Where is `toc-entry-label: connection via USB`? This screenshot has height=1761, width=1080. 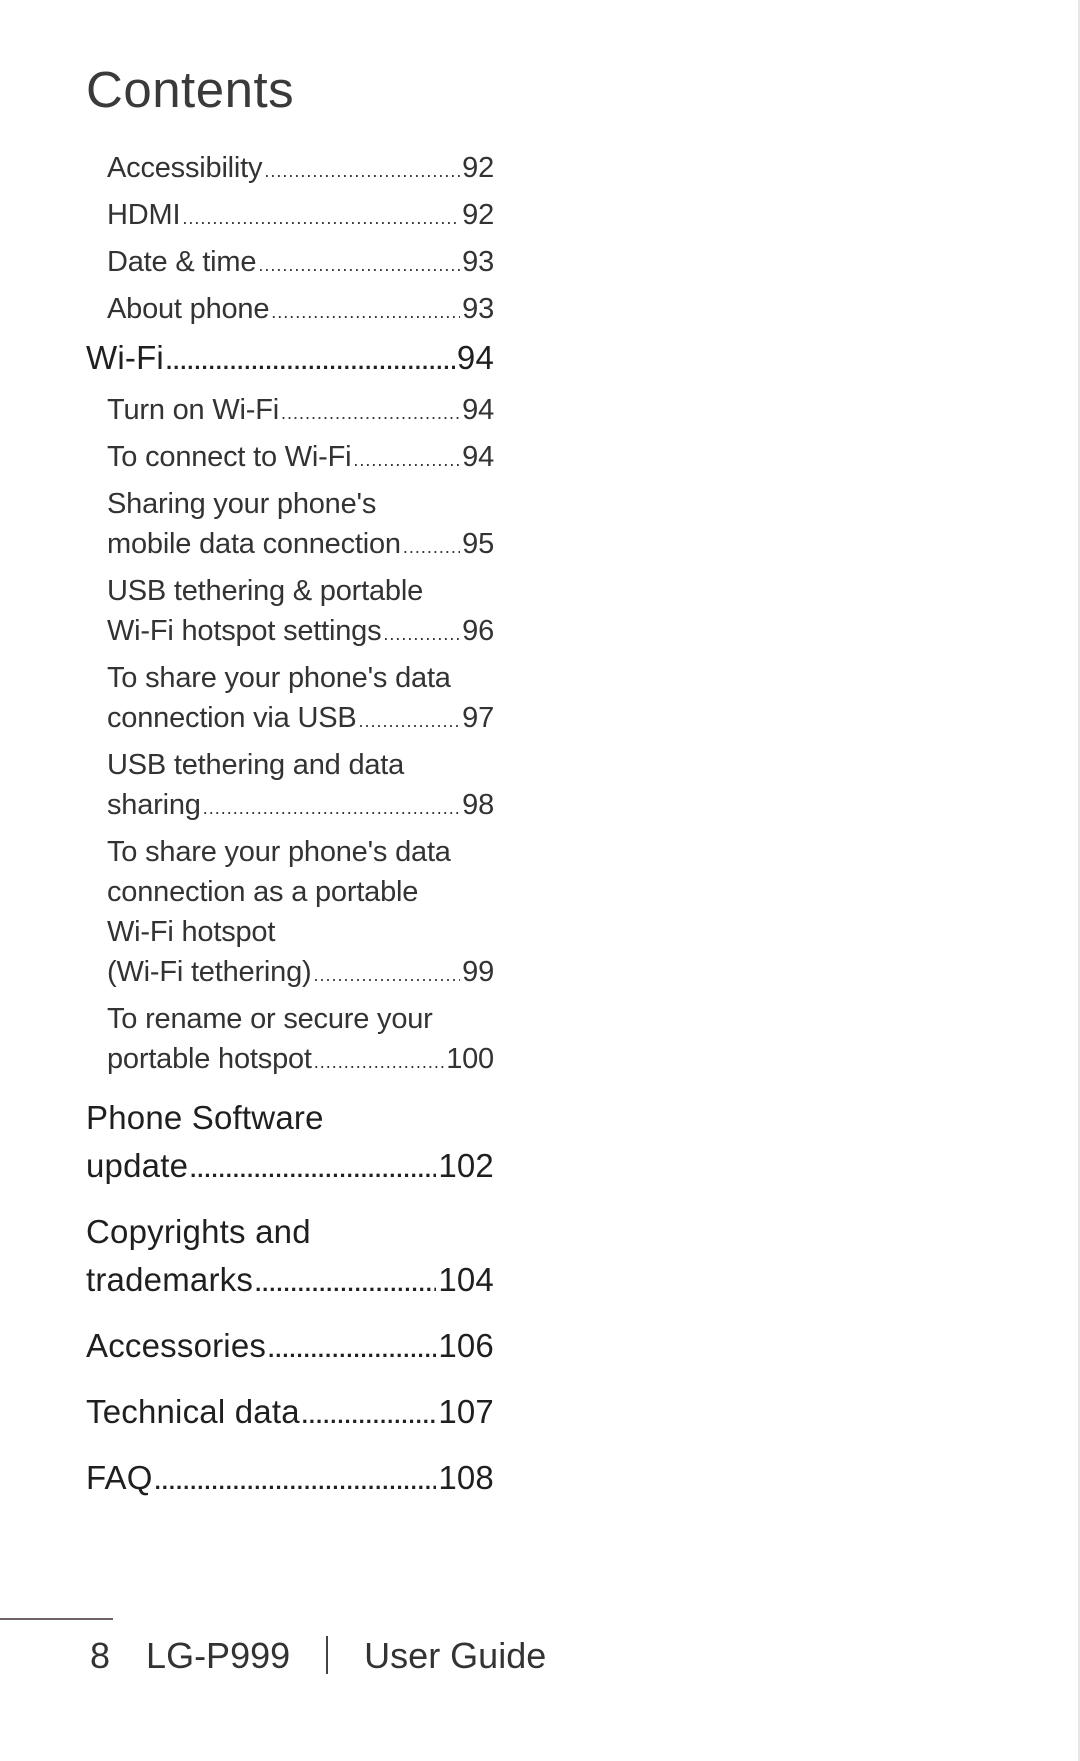 toc-entry-label: connection via USB is located at coordinates (232, 718).